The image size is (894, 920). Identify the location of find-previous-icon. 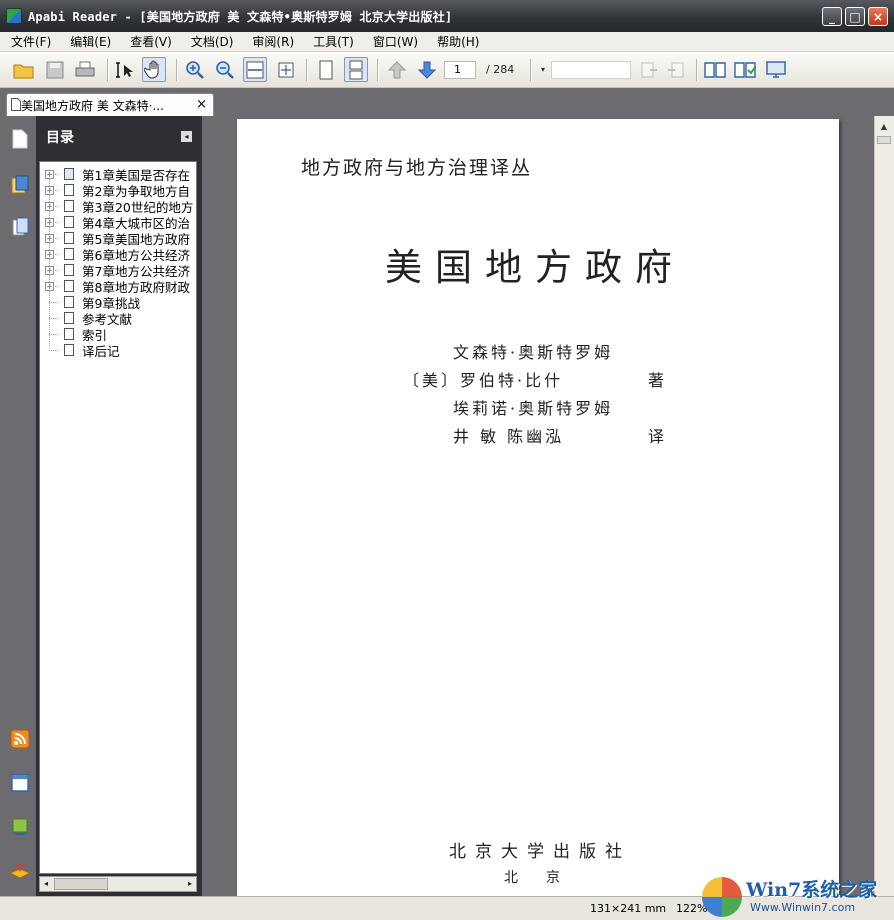
(676, 69).